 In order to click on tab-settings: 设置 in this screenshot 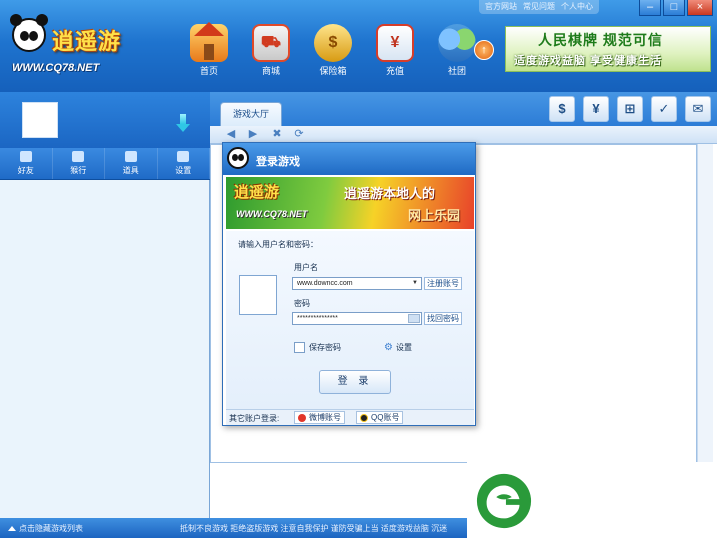, I will do `click(184, 163)`.